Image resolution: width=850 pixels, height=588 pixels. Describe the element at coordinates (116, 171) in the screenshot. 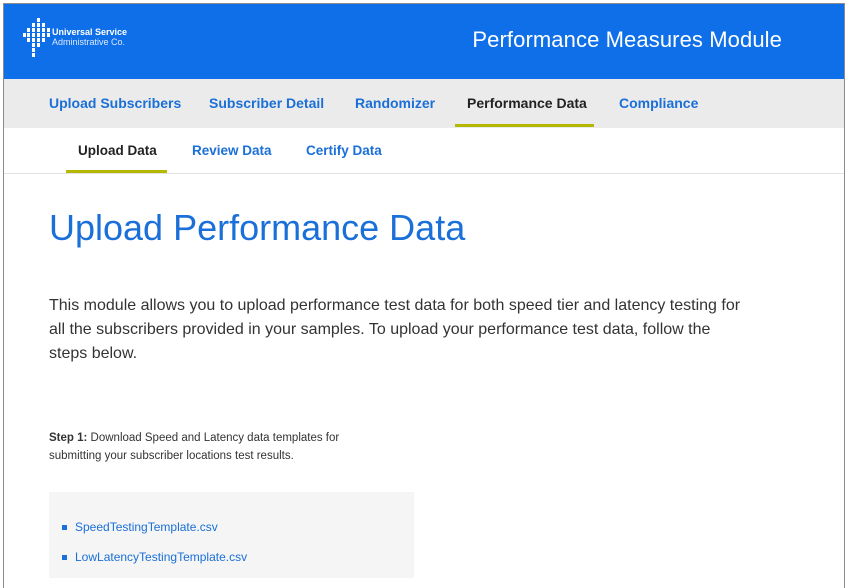

I see `active-tab-underline` at that location.